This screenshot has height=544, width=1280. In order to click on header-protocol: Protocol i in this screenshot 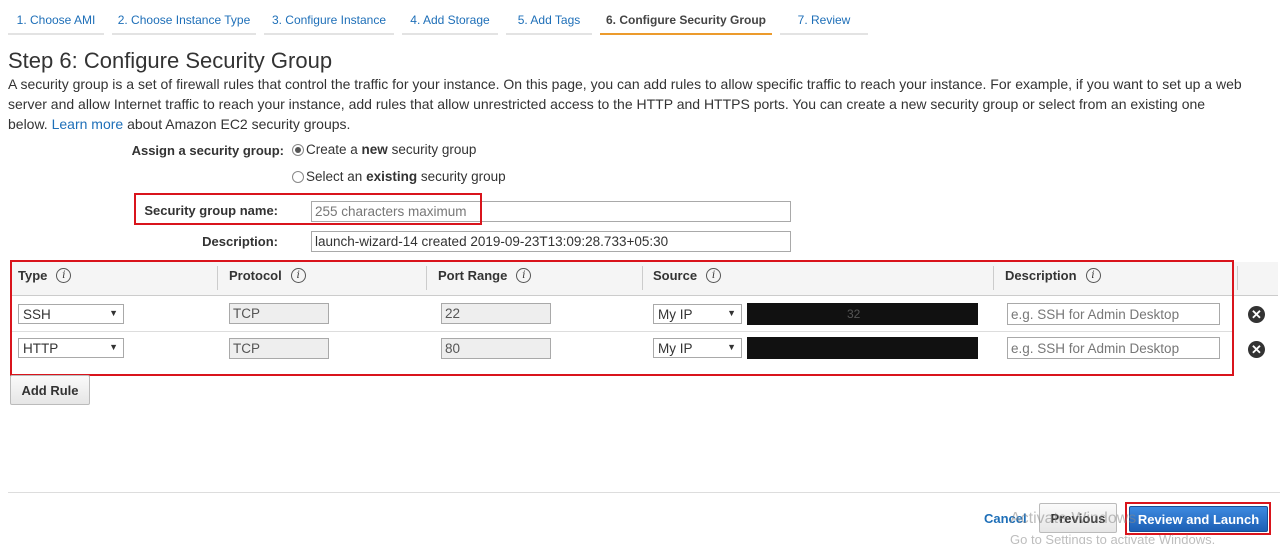, I will do `click(267, 275)`.